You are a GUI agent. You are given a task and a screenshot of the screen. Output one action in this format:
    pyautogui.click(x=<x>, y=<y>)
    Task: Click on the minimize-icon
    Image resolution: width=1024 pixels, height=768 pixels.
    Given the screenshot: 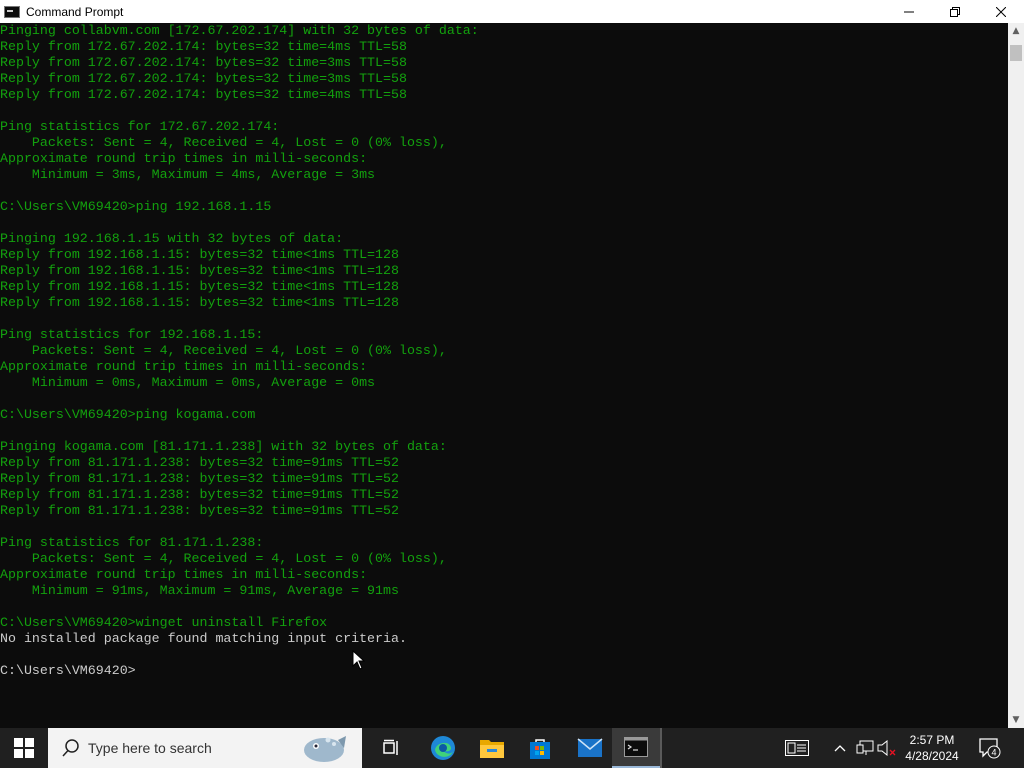 What is the action you would take?
    pyautogui.click(x=909, y=11)
    